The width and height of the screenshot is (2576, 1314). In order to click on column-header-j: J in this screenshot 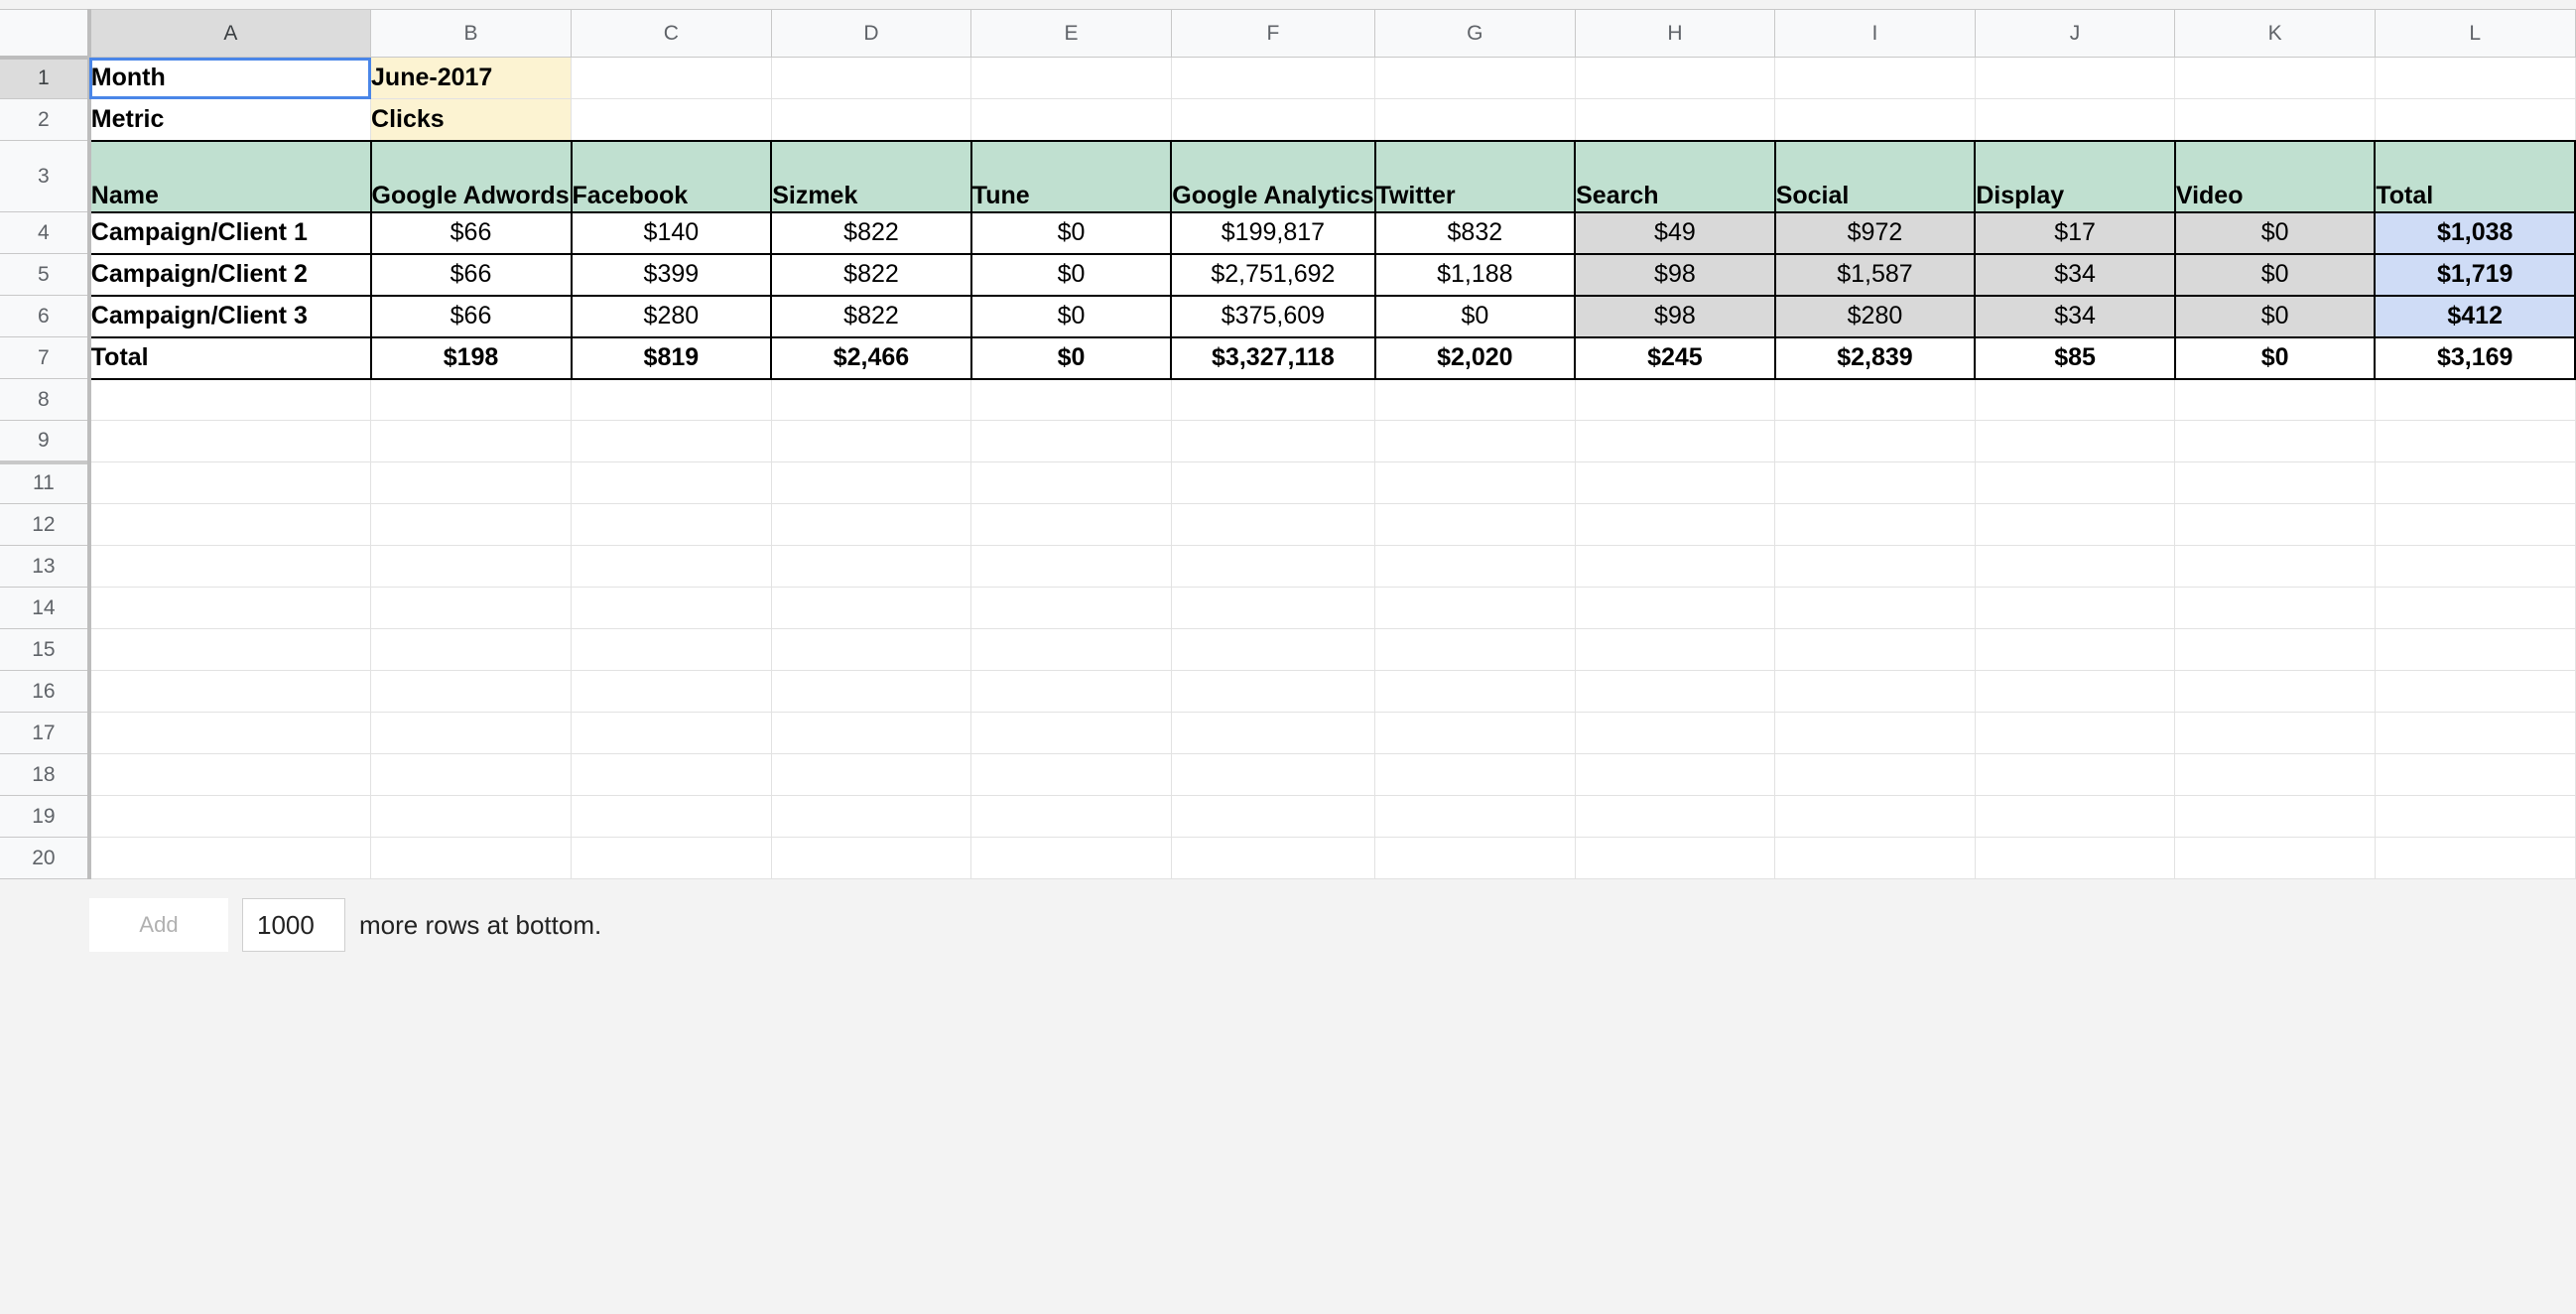, I will do `click(2076, 33)`.